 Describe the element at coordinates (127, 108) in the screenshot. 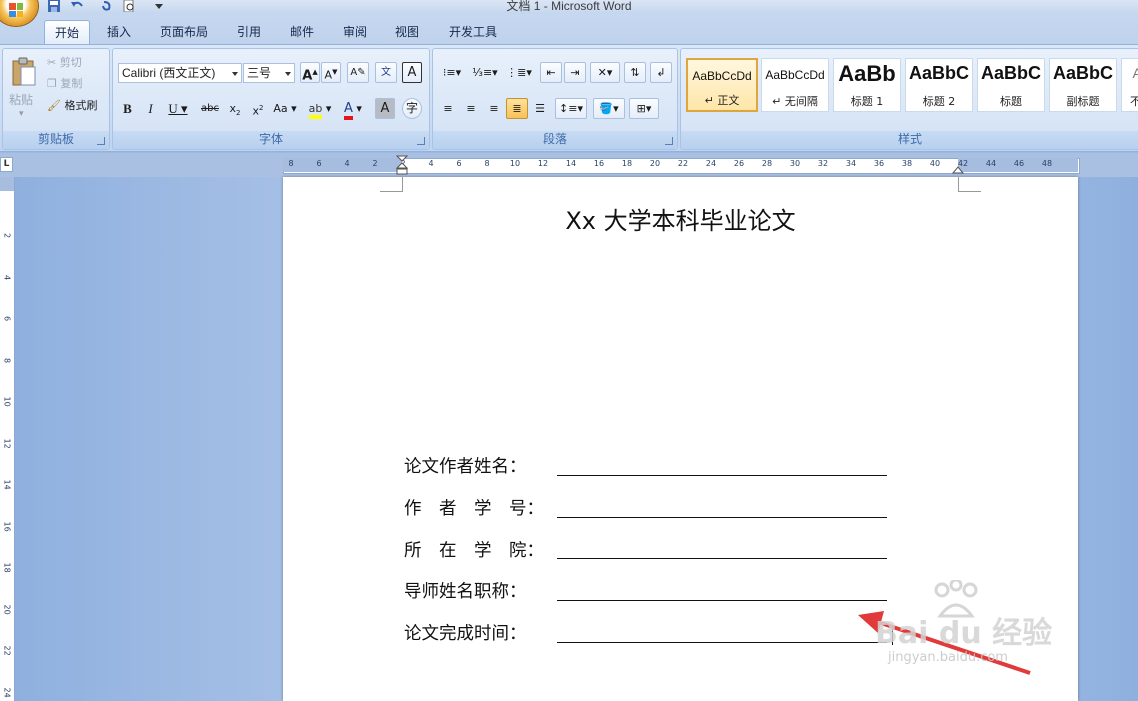

I see `bold-button: B` at that location.